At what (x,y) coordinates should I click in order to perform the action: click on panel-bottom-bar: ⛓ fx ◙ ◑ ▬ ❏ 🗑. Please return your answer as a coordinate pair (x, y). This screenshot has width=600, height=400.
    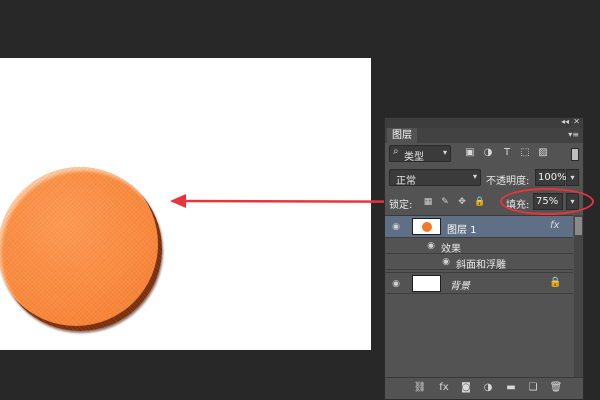
    Looking at the image, I should click on (484, 388).